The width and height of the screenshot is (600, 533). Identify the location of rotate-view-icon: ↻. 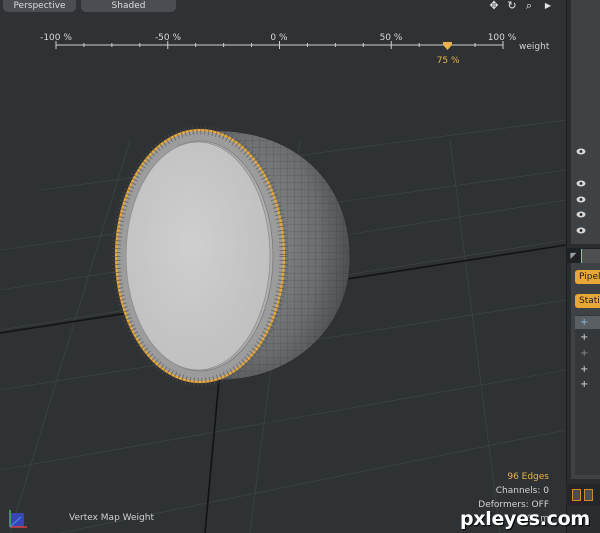
(512, 6).